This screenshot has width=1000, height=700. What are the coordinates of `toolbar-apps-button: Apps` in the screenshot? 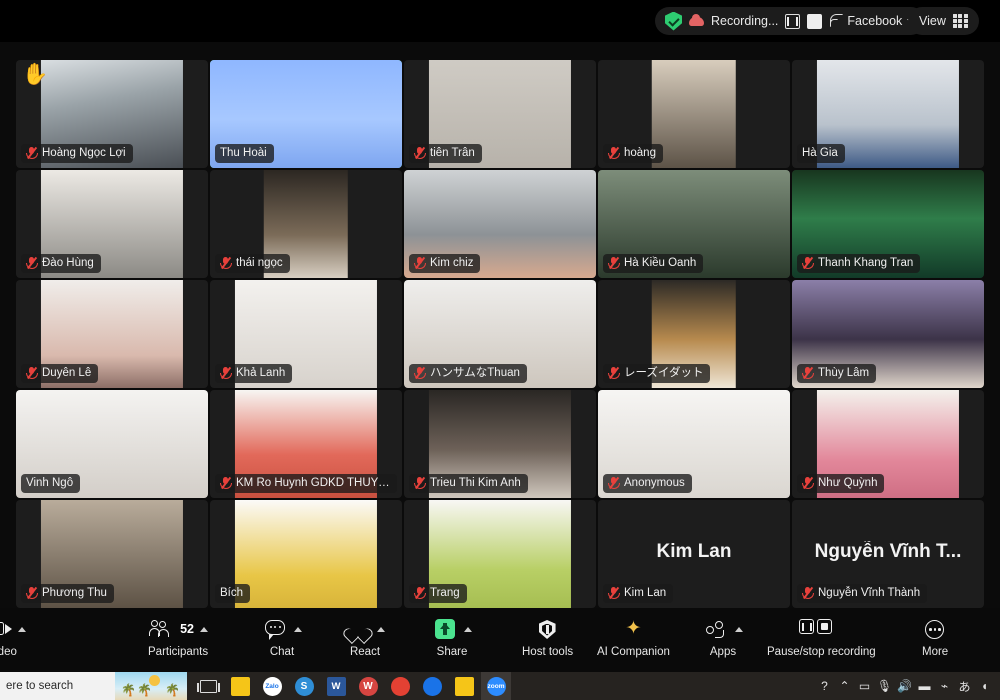 It's located at (723, 640).